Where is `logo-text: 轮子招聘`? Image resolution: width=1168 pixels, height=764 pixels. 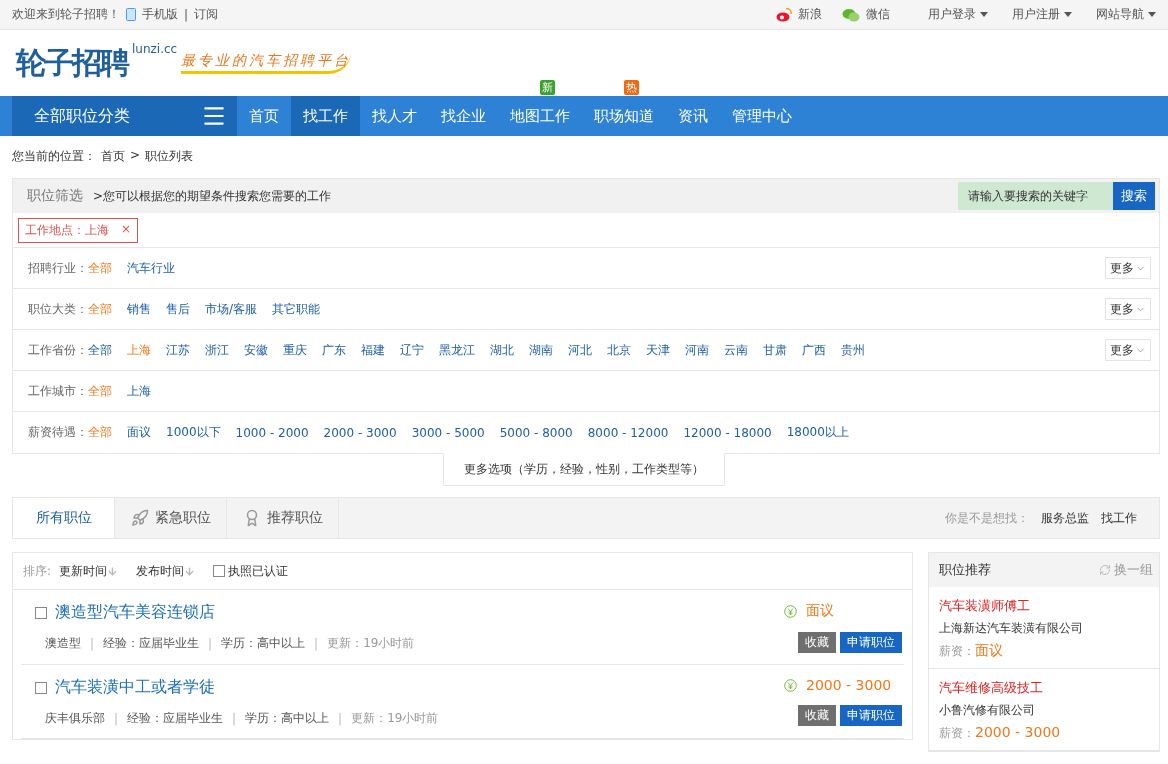
logo-text: 轮子招聘 is located at coordinates (72, 62).